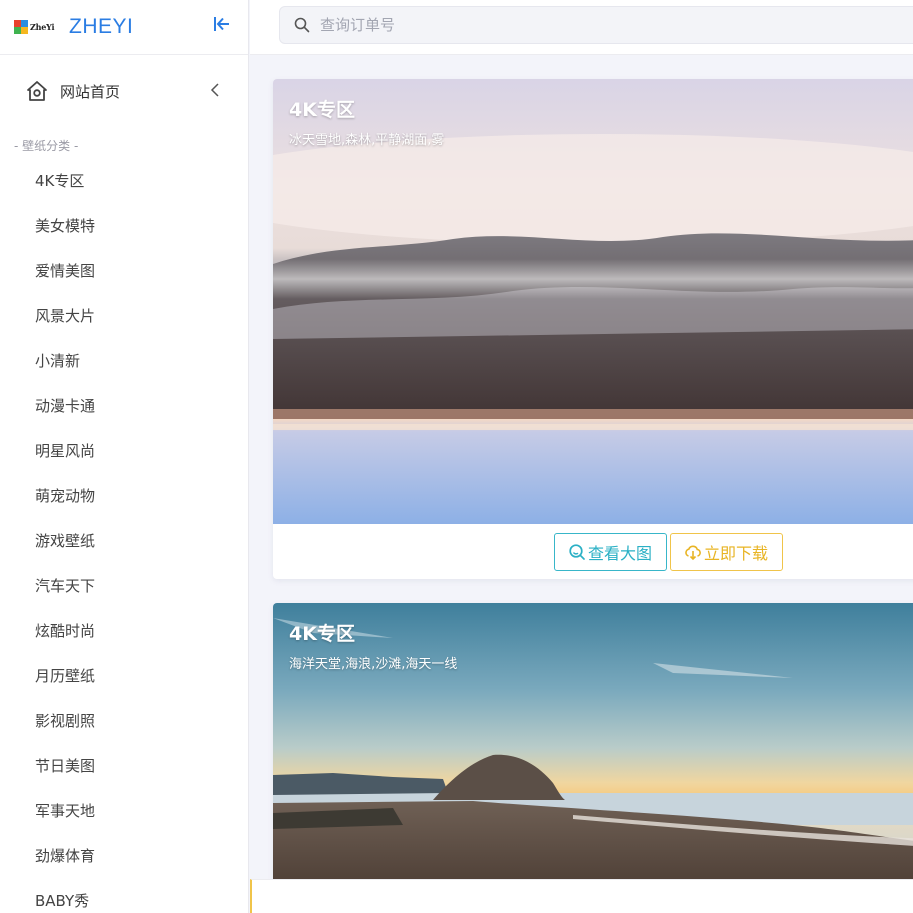 The width and height of the screenshot is (913, 913). What do you see at coordinates (577, 552) in the screenshot?
I see `zoom-in-icon` at bounding box center [577, 552].